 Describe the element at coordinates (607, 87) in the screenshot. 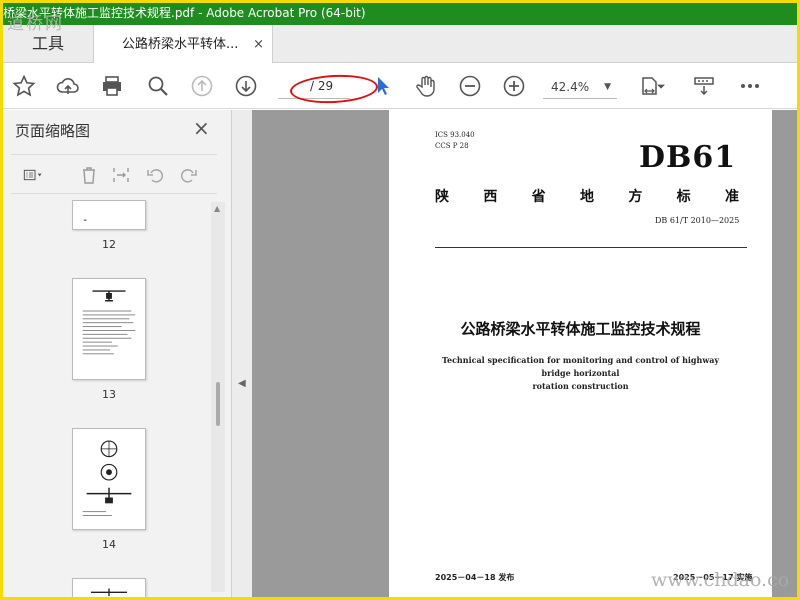

I see `chevron-down-icon: ▼` at that location.